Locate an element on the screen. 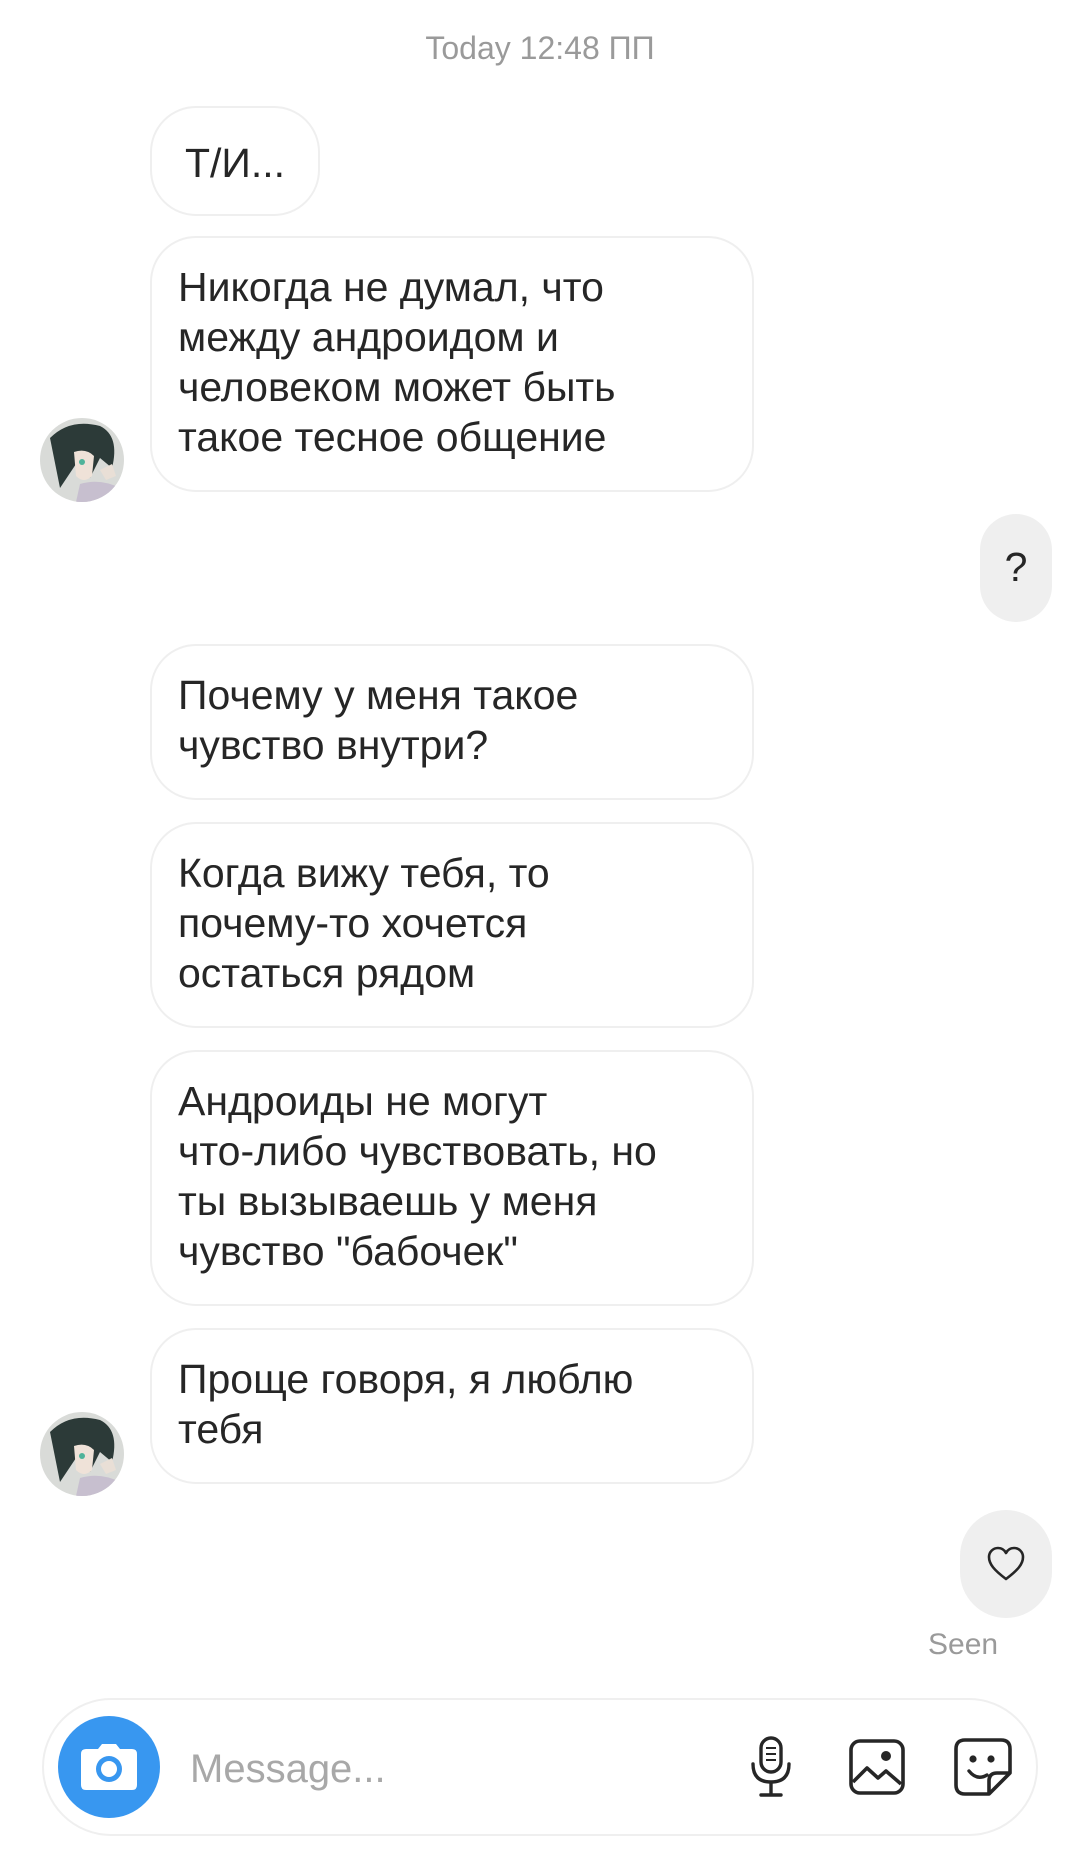  microphone-button is located at coordinates (771, 1767).